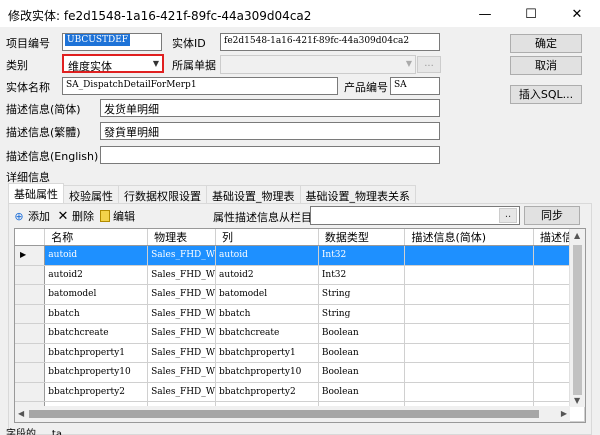 The height and width of the screenshot is (435, 600). I want to click on edit-button: 编辑, so click(117, 216).